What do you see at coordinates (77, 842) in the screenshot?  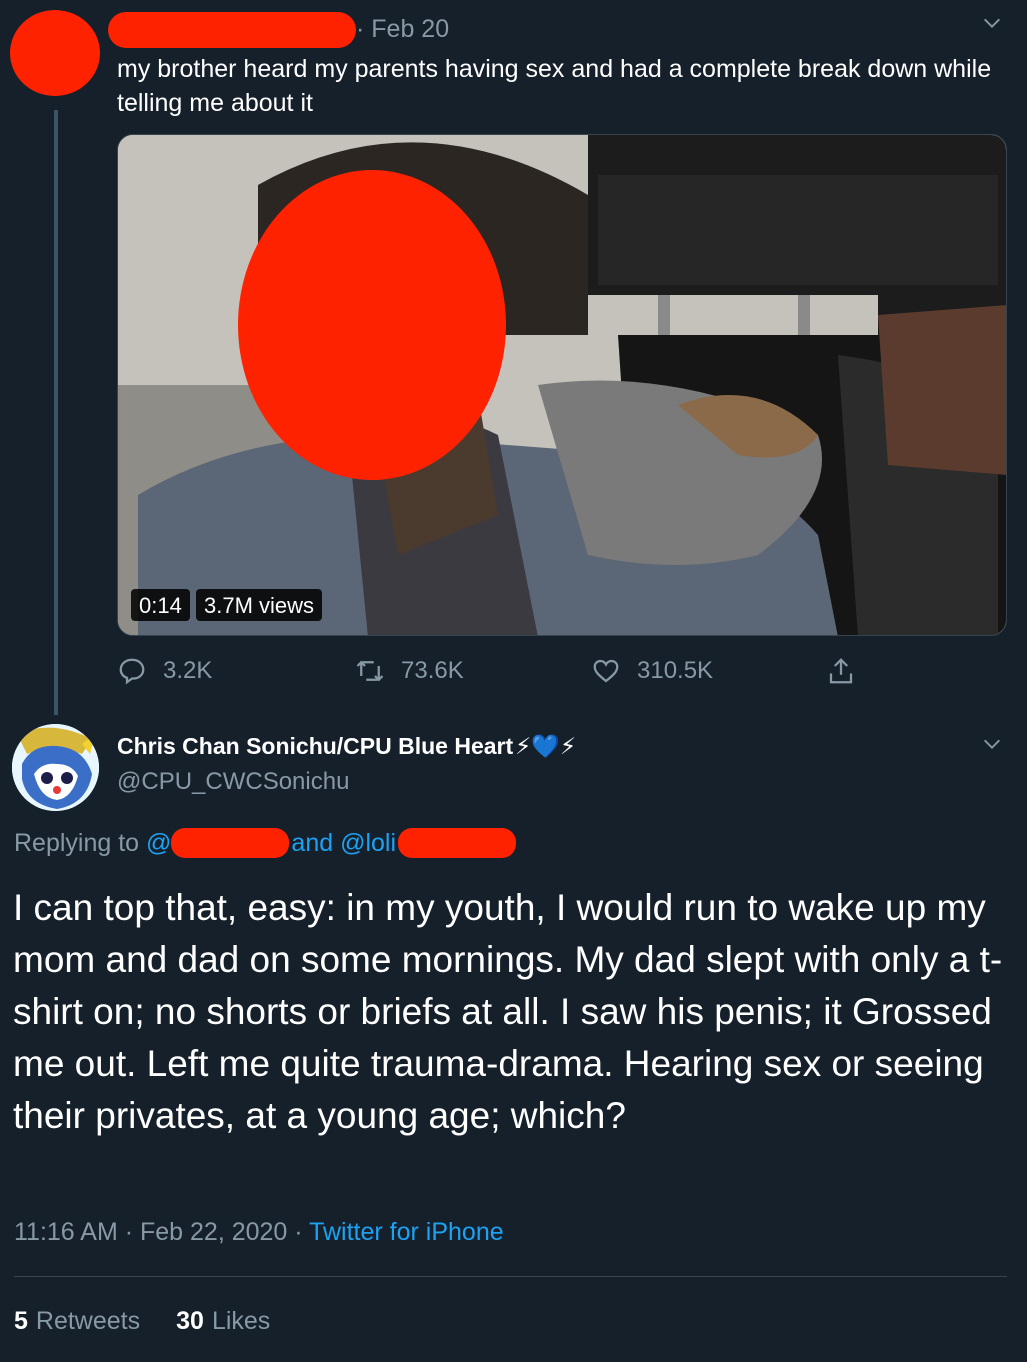 I see `replying-prefix: Replying to` at bounding box center [77, 842].